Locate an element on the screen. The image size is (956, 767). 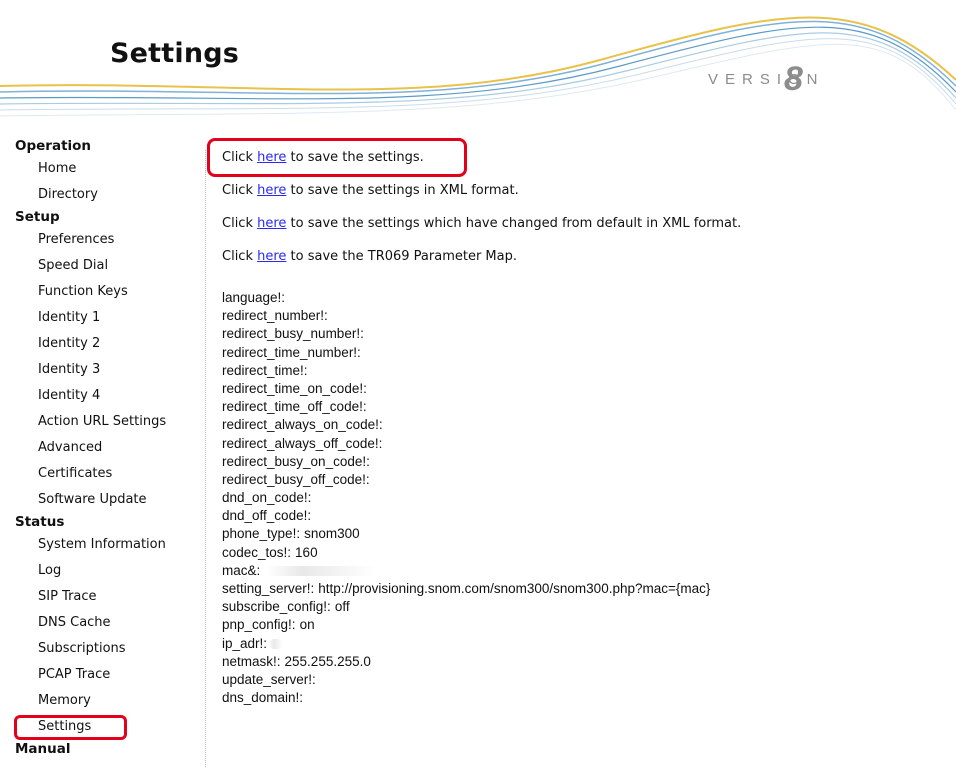
setting-value: on is located at coordinates (307, 625).